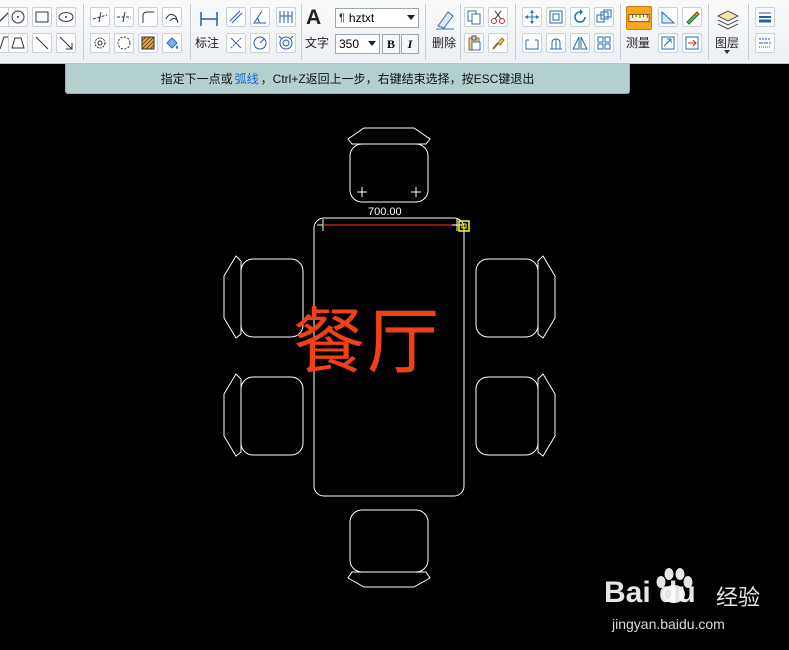 This screenshot has width=789, height=650. I want to click on diameter-dimension-icon, so click(286, 43).